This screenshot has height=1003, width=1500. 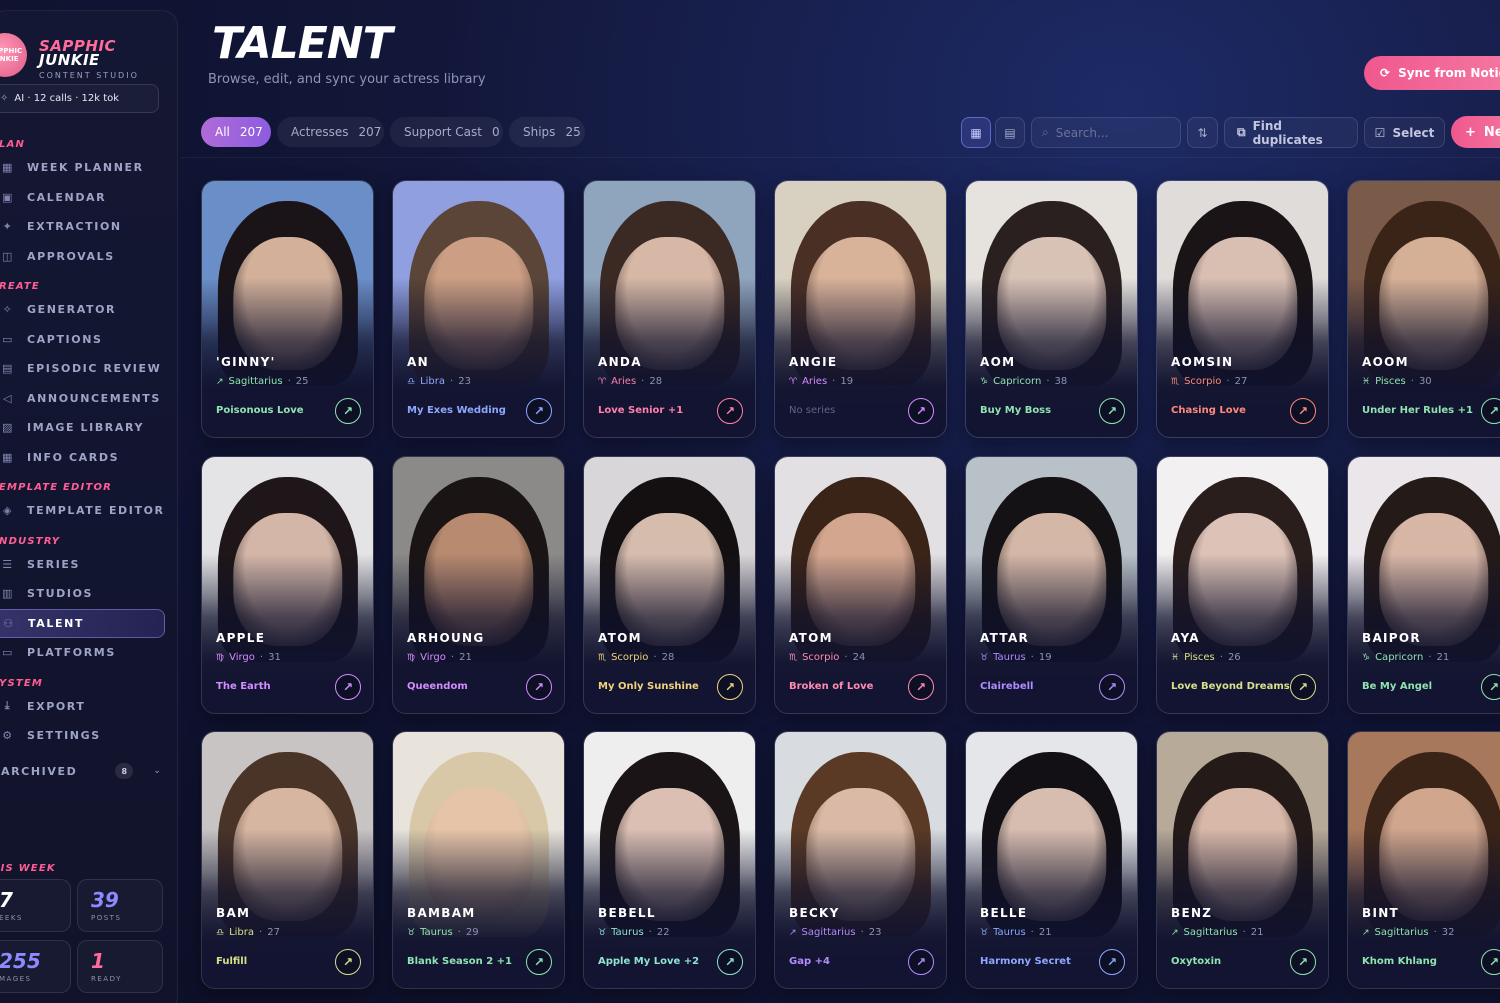 I want to click on talent-card: ARHOUNG ♍ Virgo · 21 Queendom ↗, so click(x=478, y=585).